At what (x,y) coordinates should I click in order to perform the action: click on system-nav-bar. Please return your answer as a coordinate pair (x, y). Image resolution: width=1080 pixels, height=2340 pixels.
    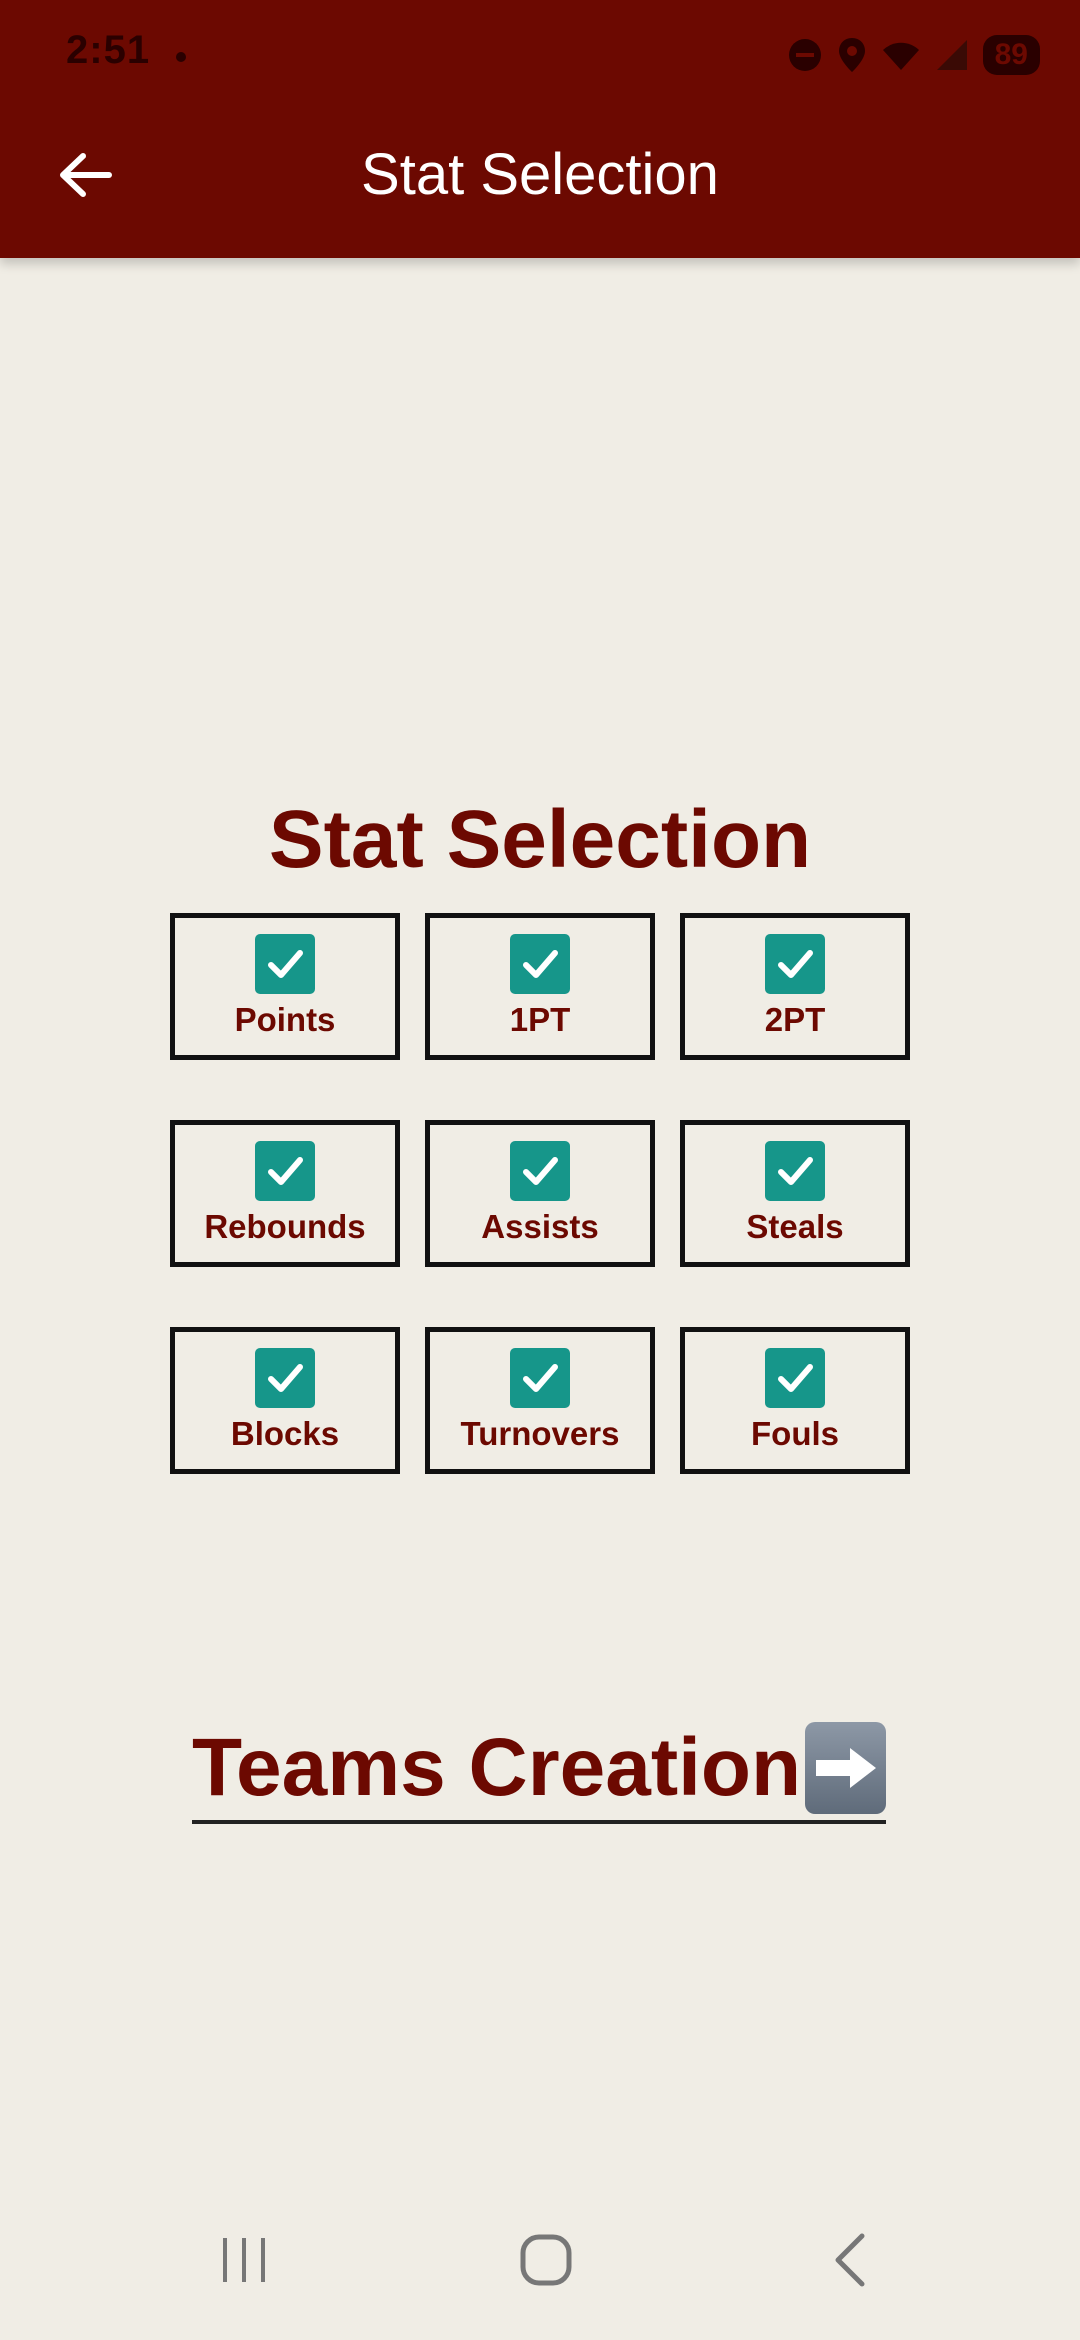
    Looking at the image, I should click on (540, 2265).